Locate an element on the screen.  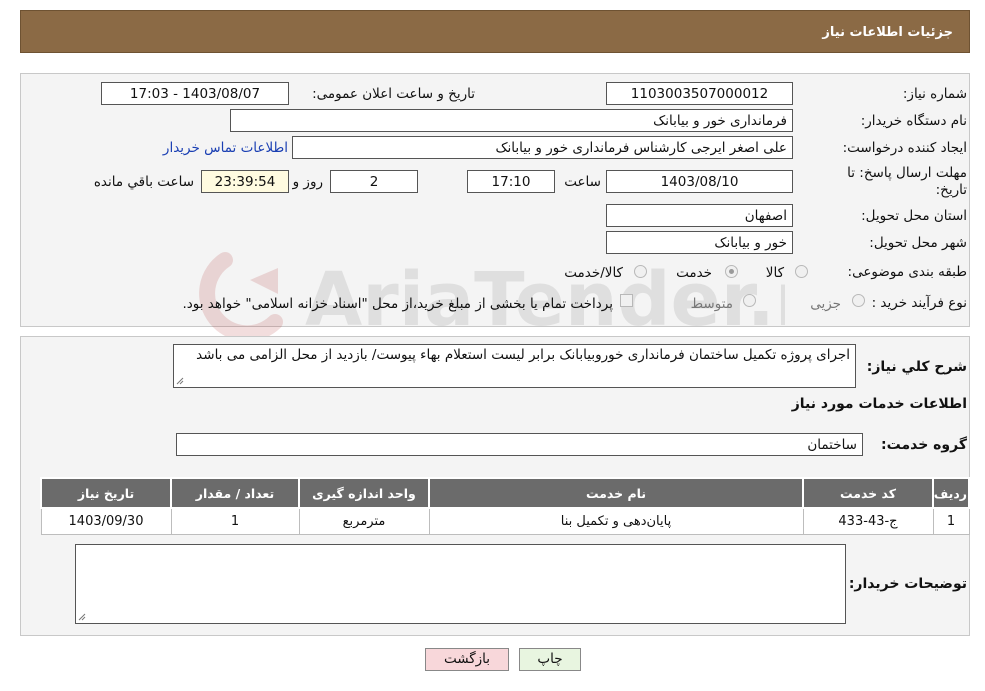
col-row-number: رديف is located at coordinates (951, 493).